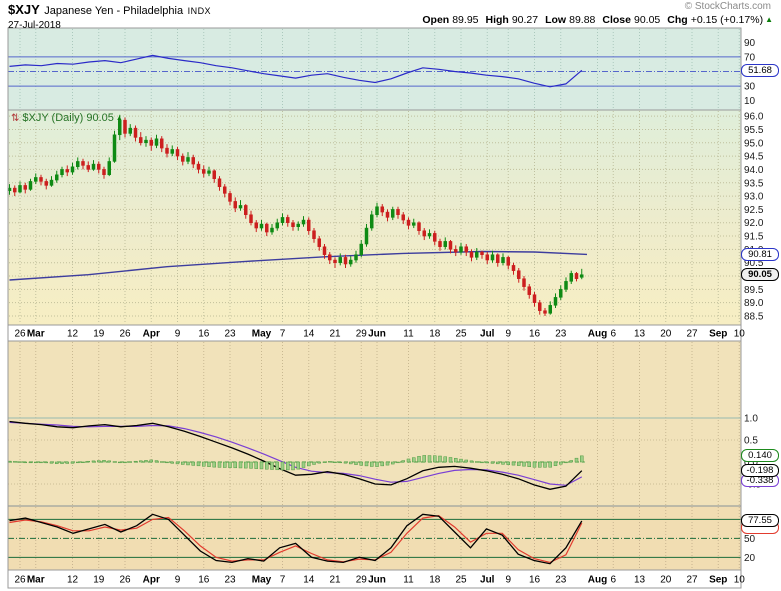  I want to click on macd-hist-bubble: 0.140, so click(760, 456).